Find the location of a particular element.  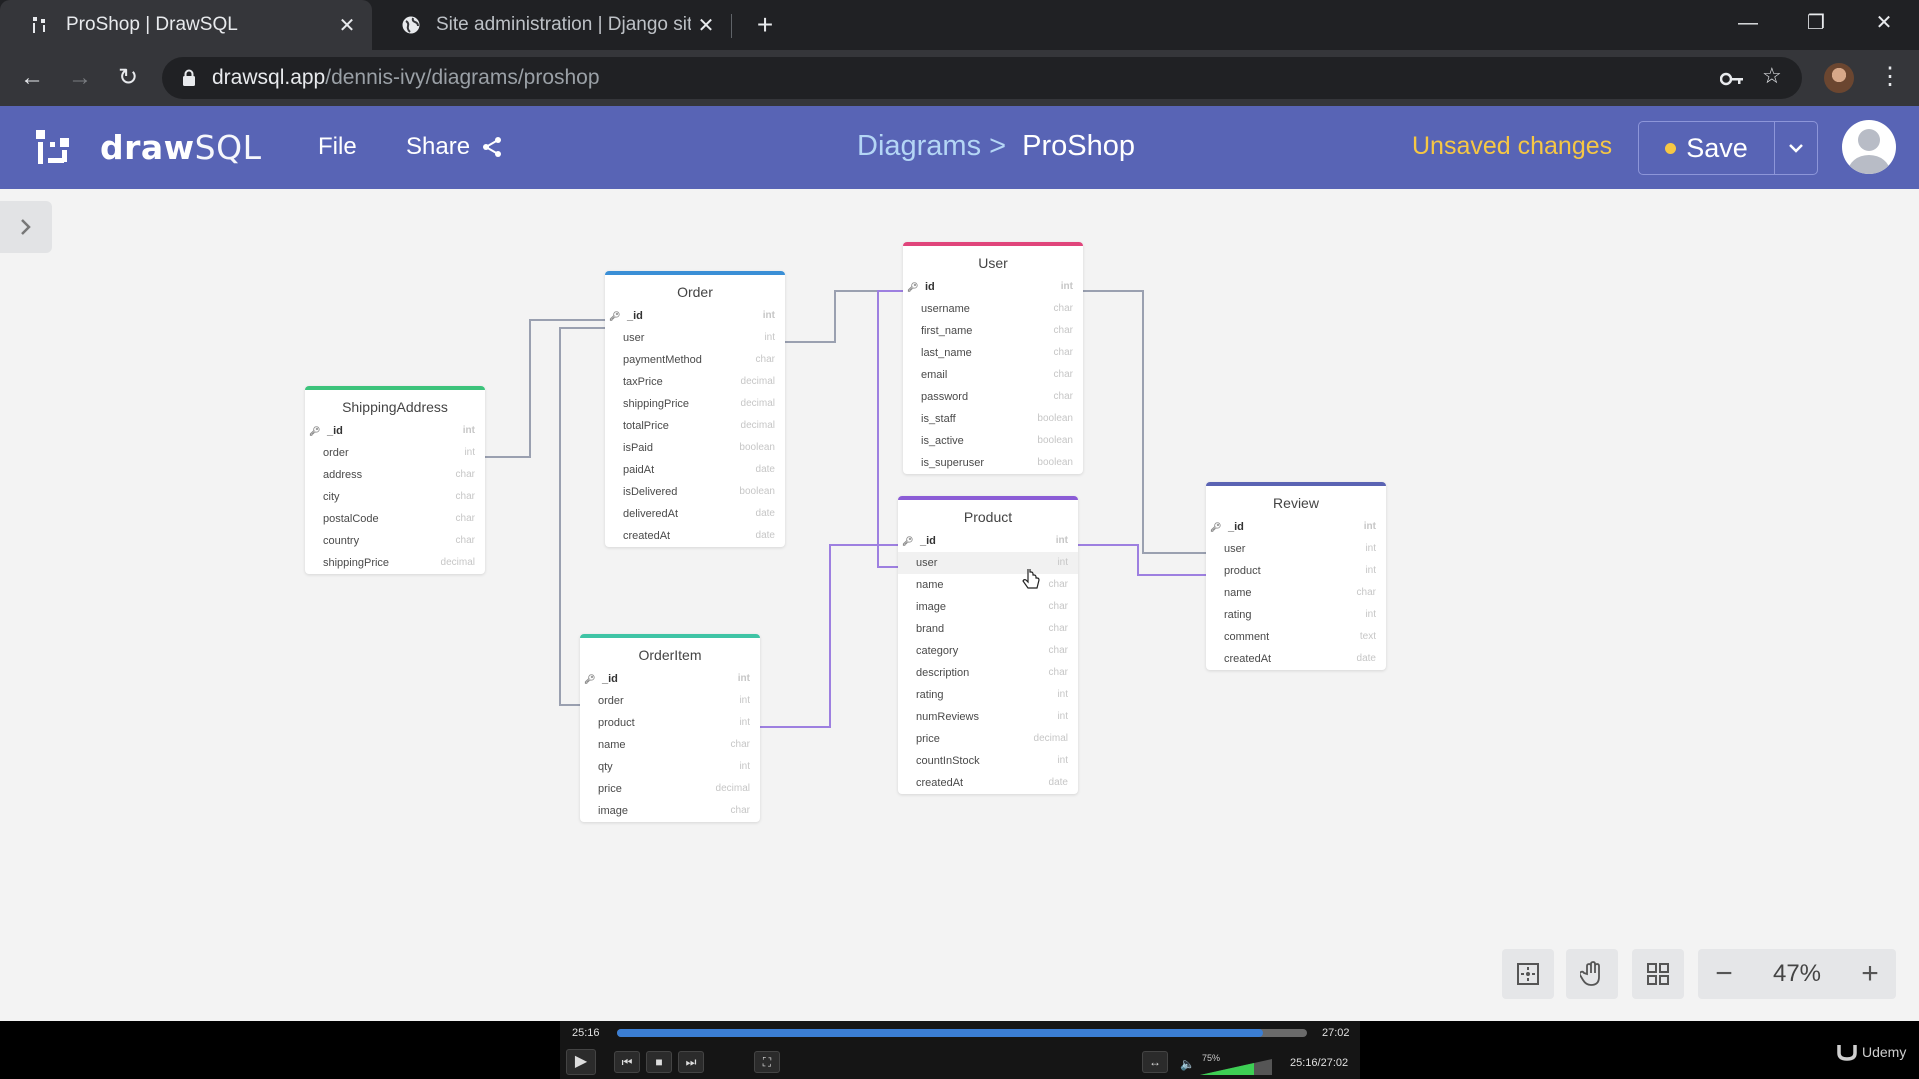

aspect-icon: ↔ is located at coordinates (1155, 1062).